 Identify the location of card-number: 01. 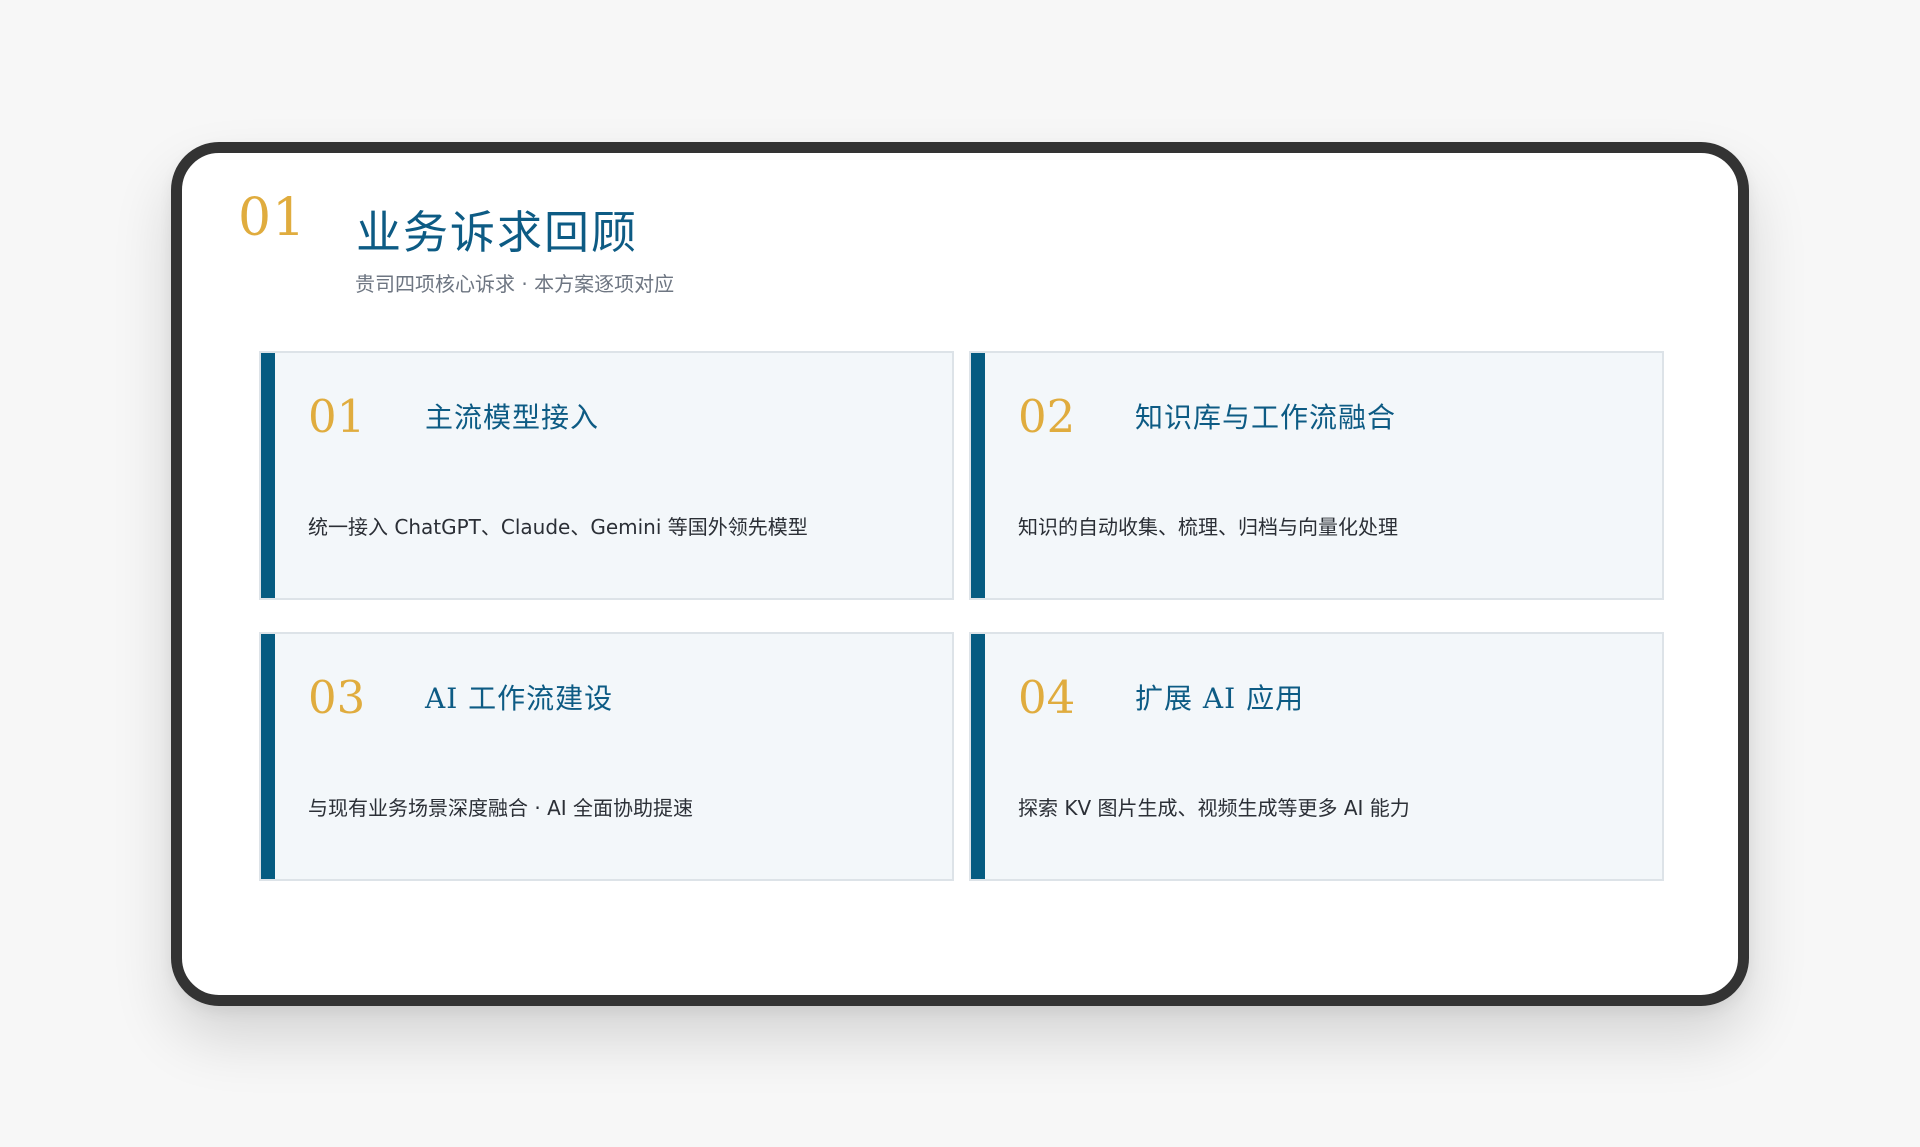
(337, 416).